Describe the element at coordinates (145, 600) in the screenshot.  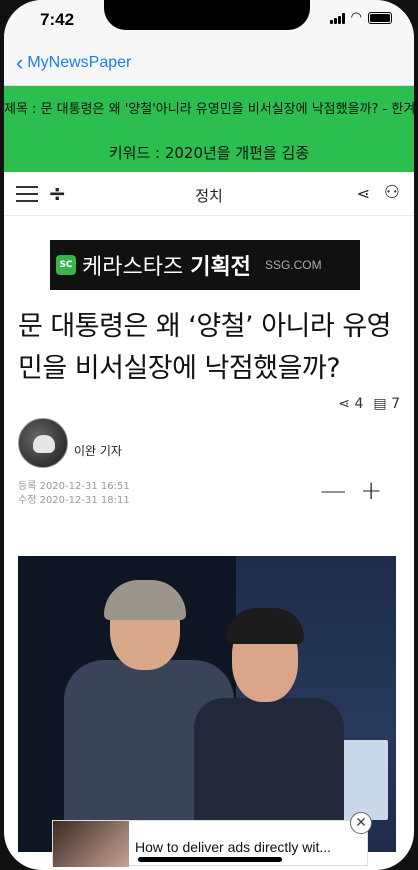
I see `photo-person-left-hair` at that location.